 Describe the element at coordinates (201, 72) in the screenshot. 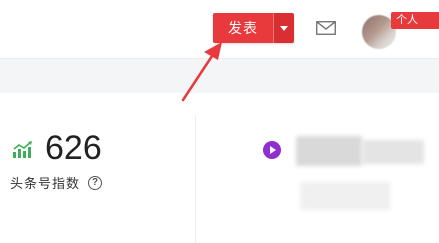

I see `annotation-arrow-icon` at that location.